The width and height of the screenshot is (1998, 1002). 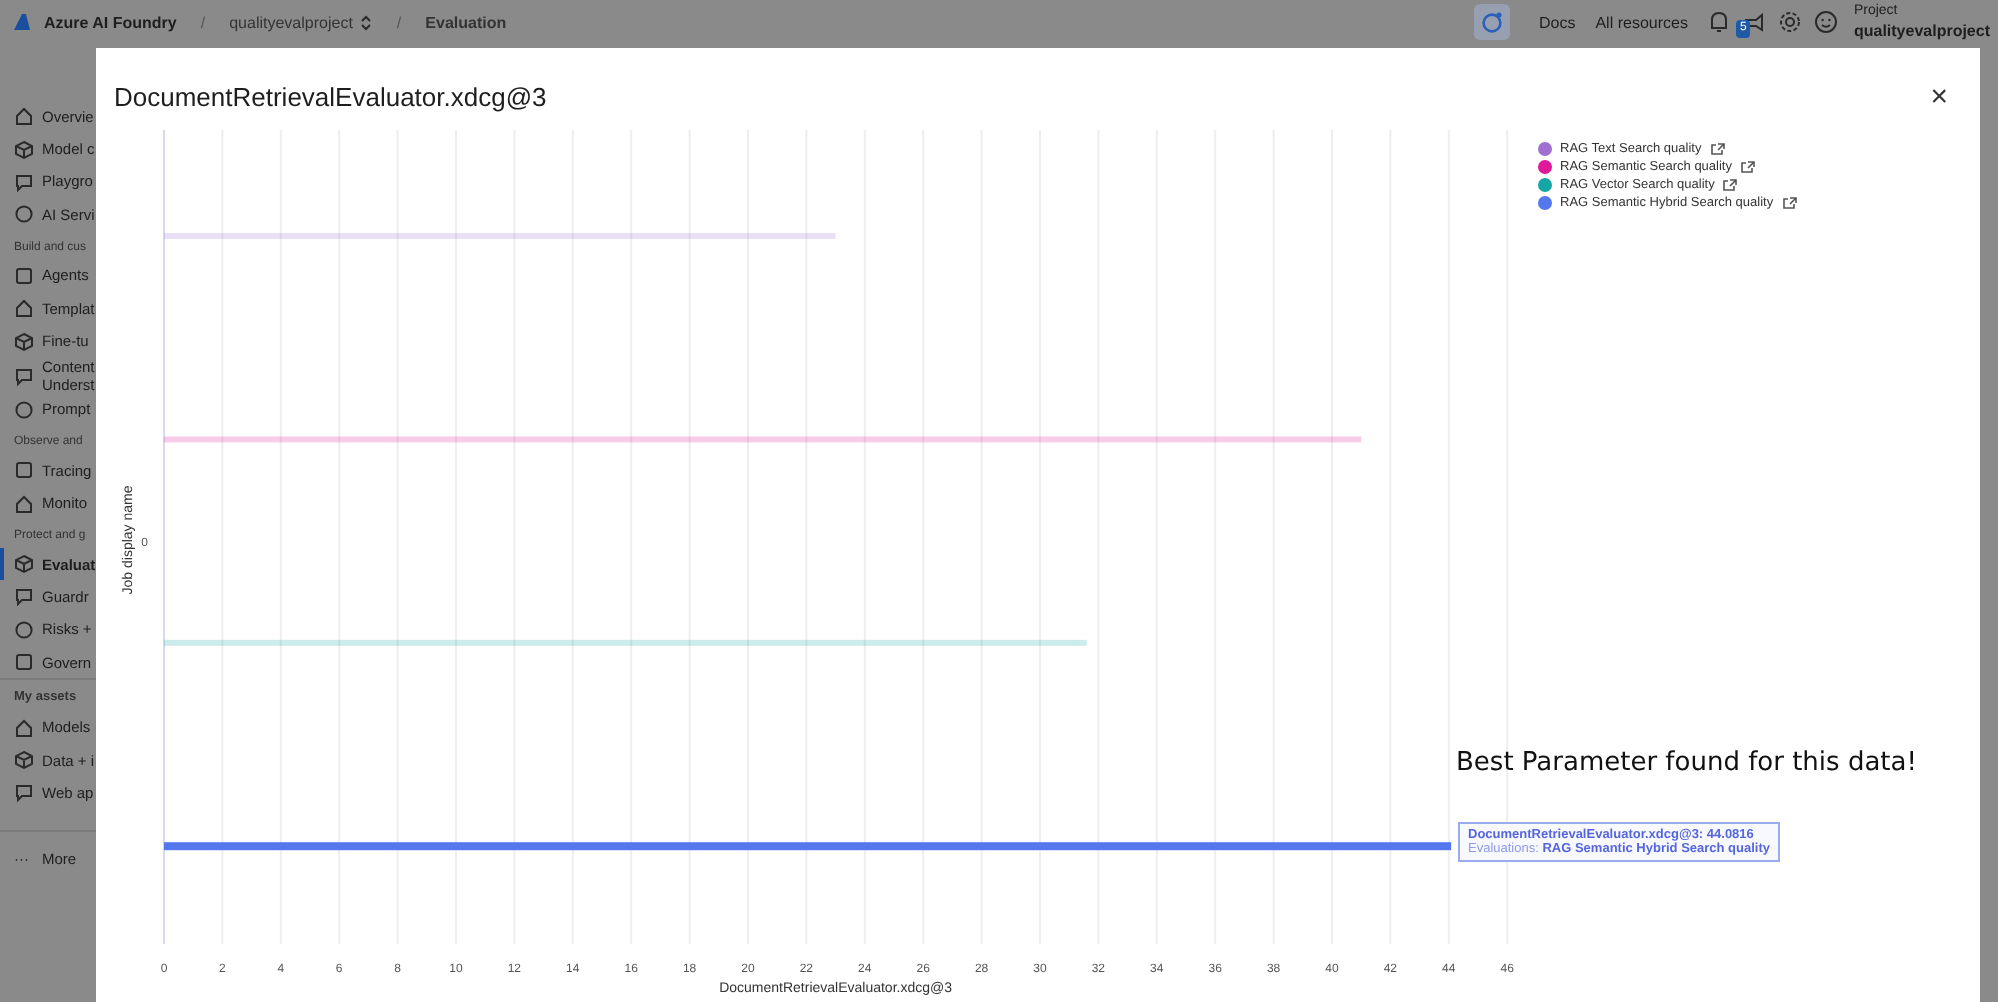 I want to click on megaphone-icon, so click(x=1753, y=22).